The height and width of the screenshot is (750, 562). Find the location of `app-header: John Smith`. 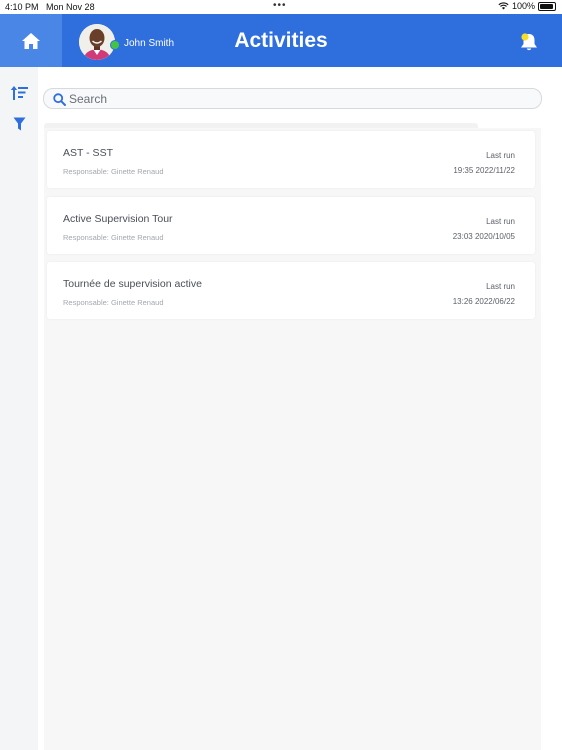

app-header: John Smith is located at coordinates (281, 40).